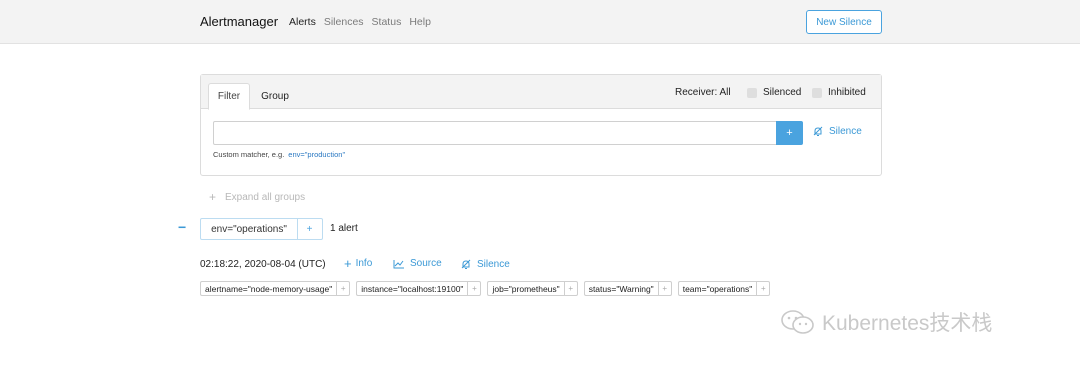  Describe the element at coordinates (845, 131) in the screenshot. I see `filter-silence-label: Silence` at that location.